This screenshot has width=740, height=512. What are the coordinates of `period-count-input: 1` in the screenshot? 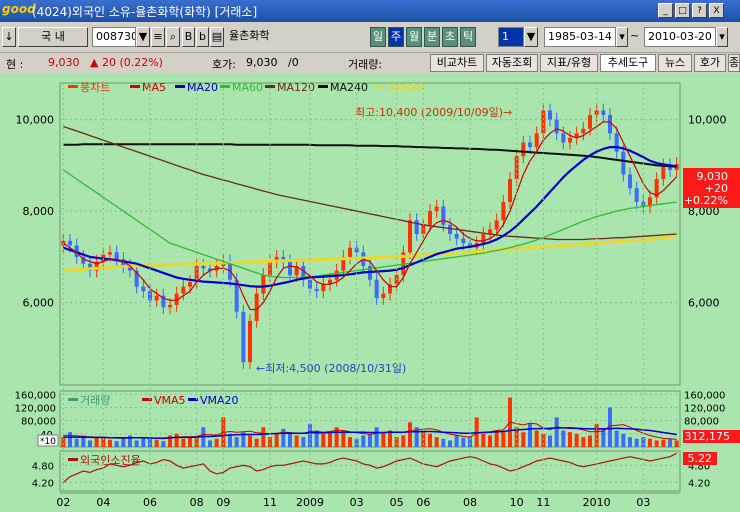 It's located at (511, 37).